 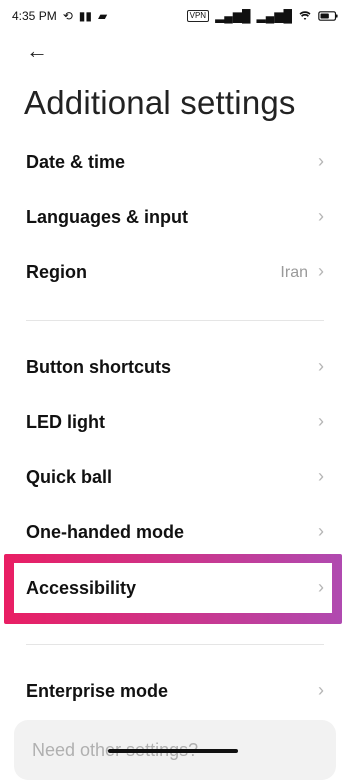 I want to click on row-label: Accessibility, so click(x=81, y=588).